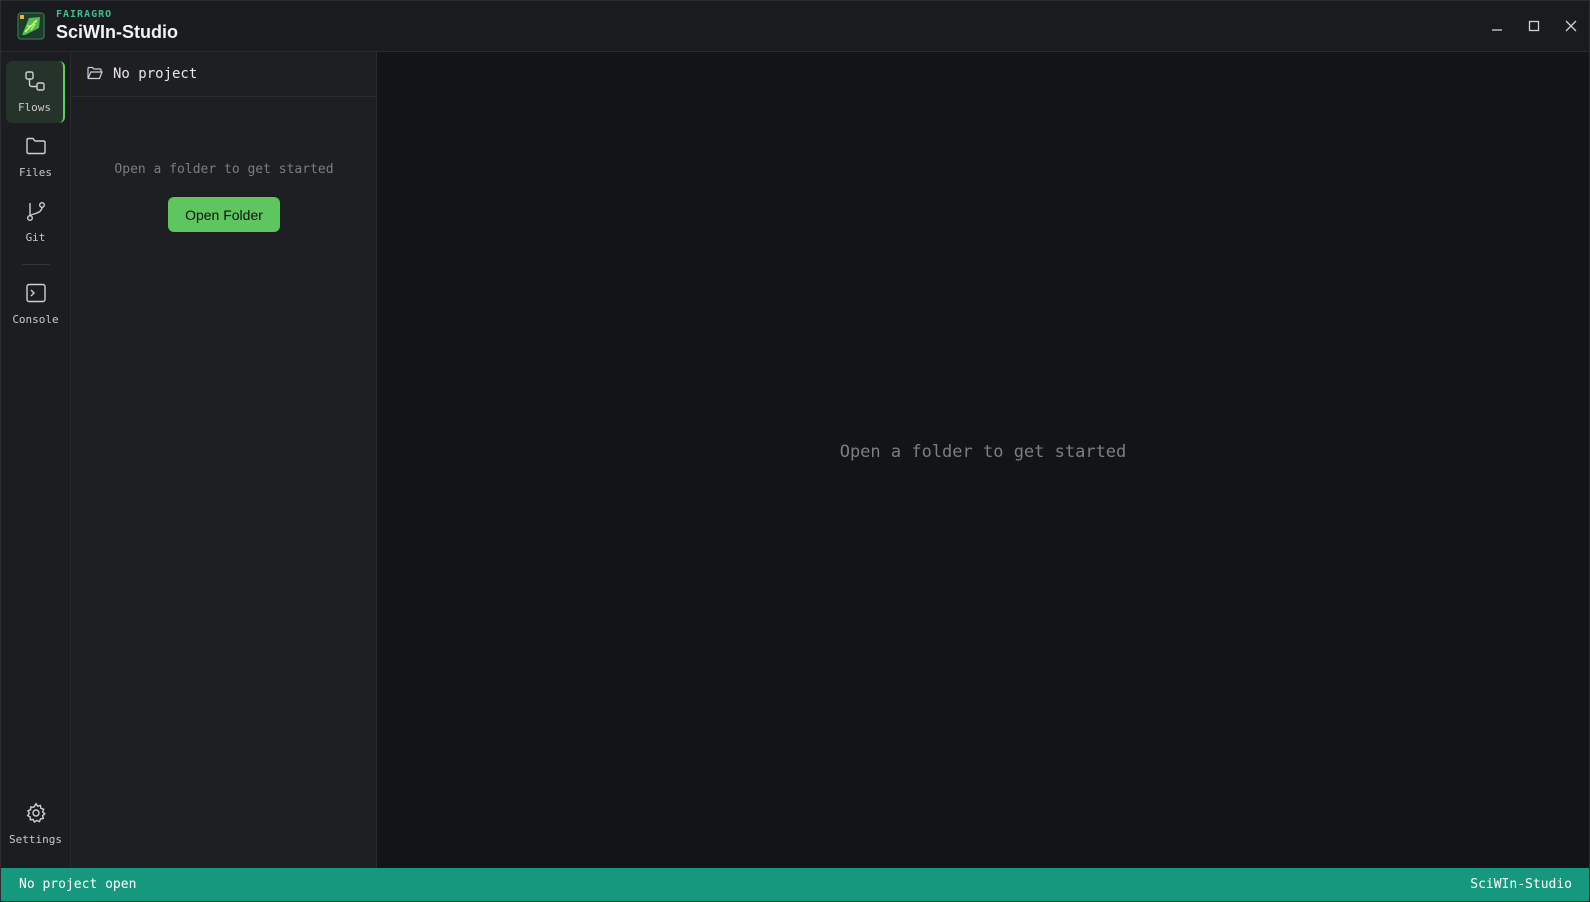 The width and height of the screenshot is (1590, 902). I want to click on activity-flows-label: Flows, so click(34, 107).